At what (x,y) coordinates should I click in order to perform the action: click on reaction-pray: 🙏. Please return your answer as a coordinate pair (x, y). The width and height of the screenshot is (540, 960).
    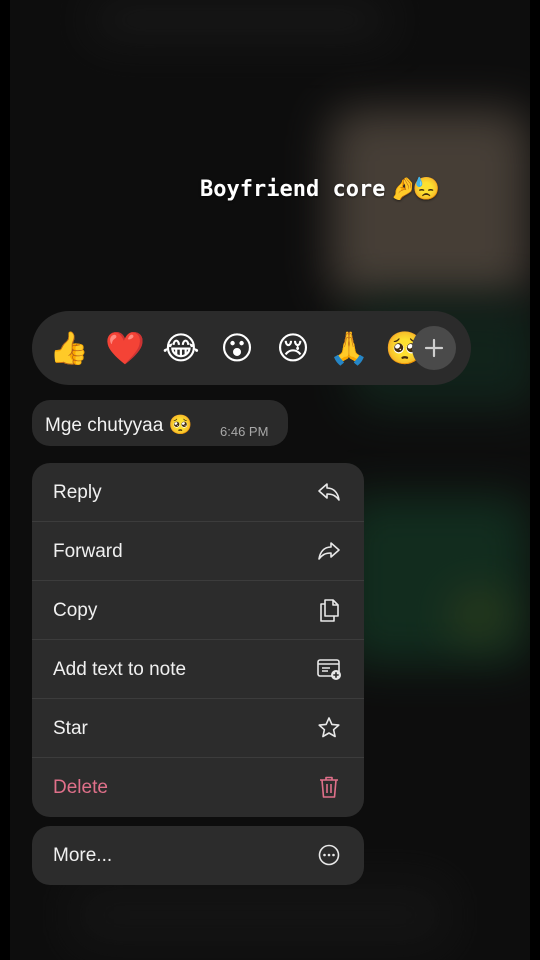
    Looking at the image, I should click on (349, 348).